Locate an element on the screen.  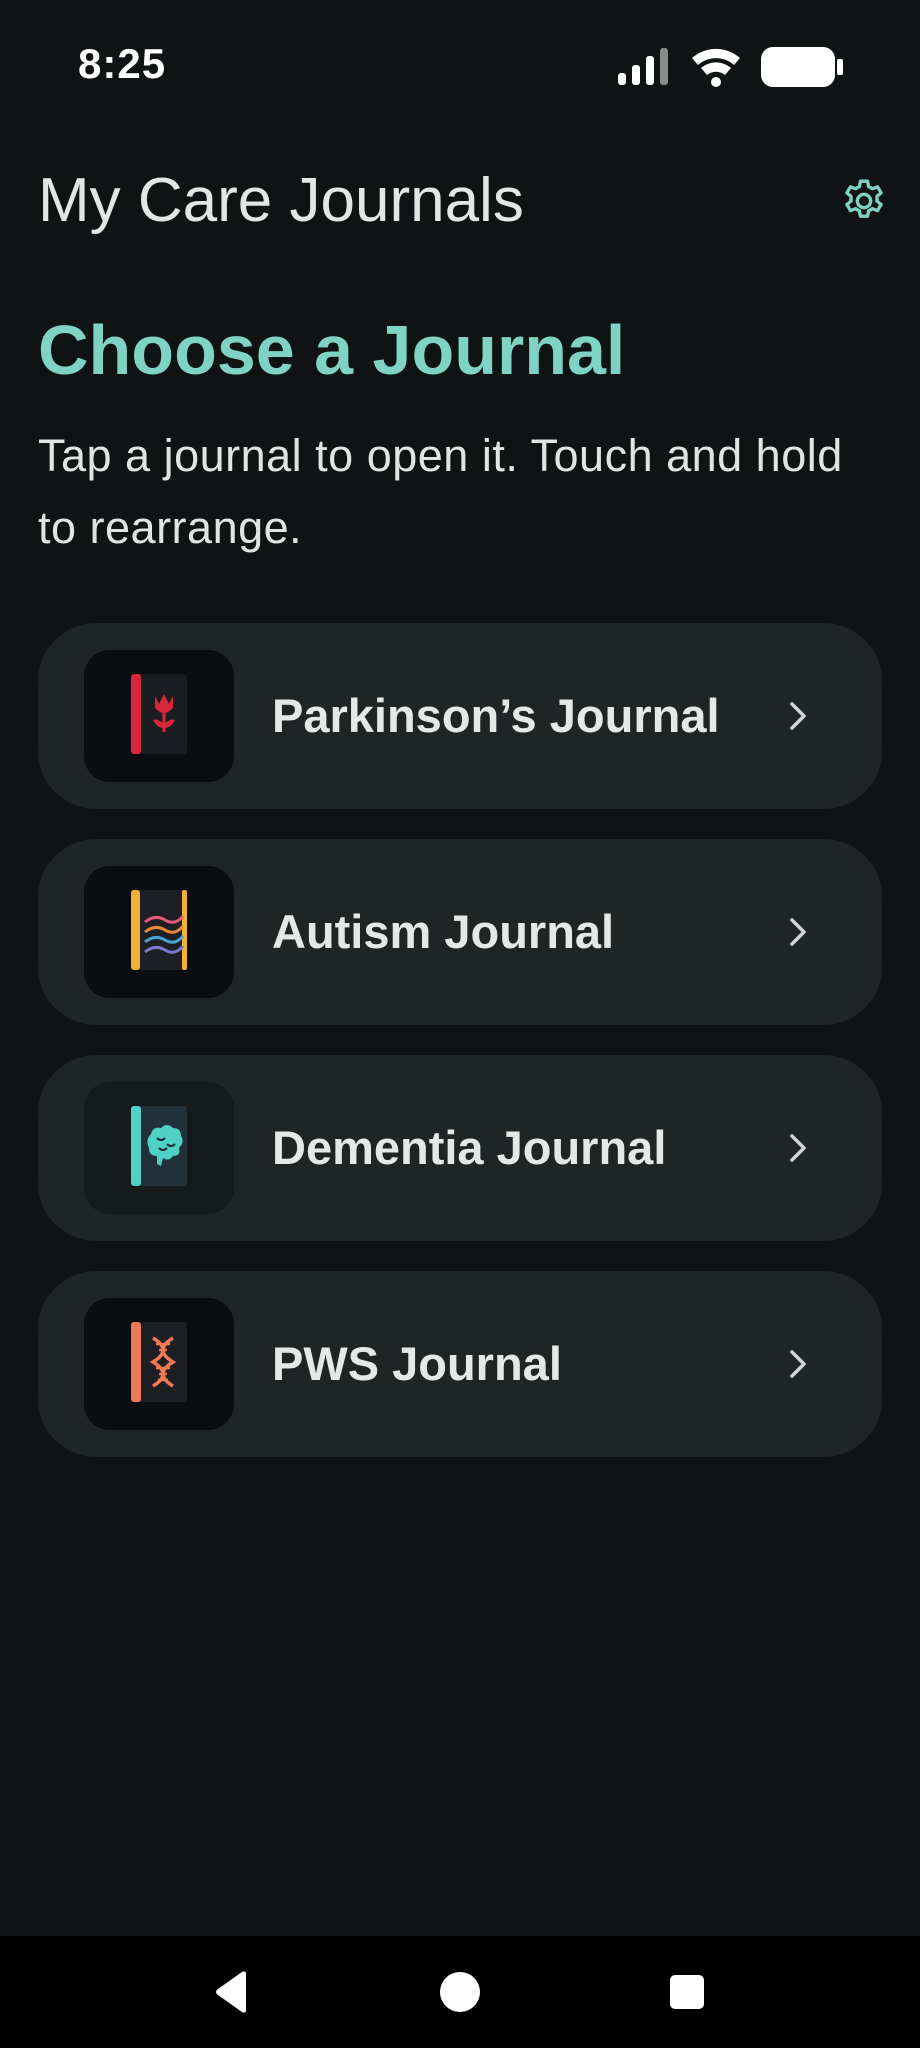
journal-title: Autism Journal is located at coordinates (443, 931).